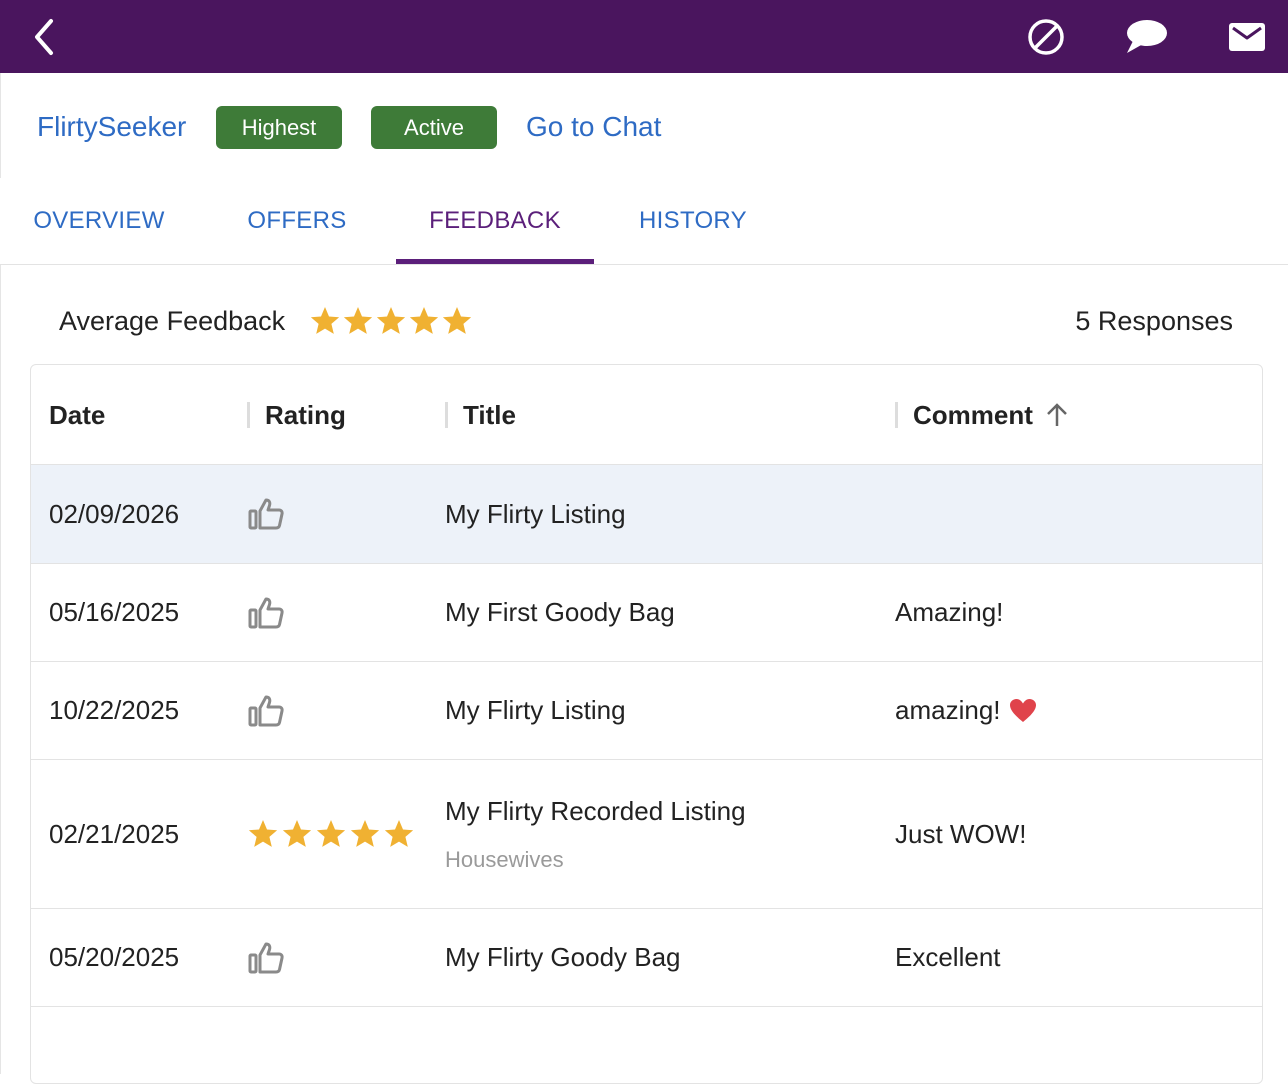  I want to click on cell-comment: Excellent, so click(948, 957).